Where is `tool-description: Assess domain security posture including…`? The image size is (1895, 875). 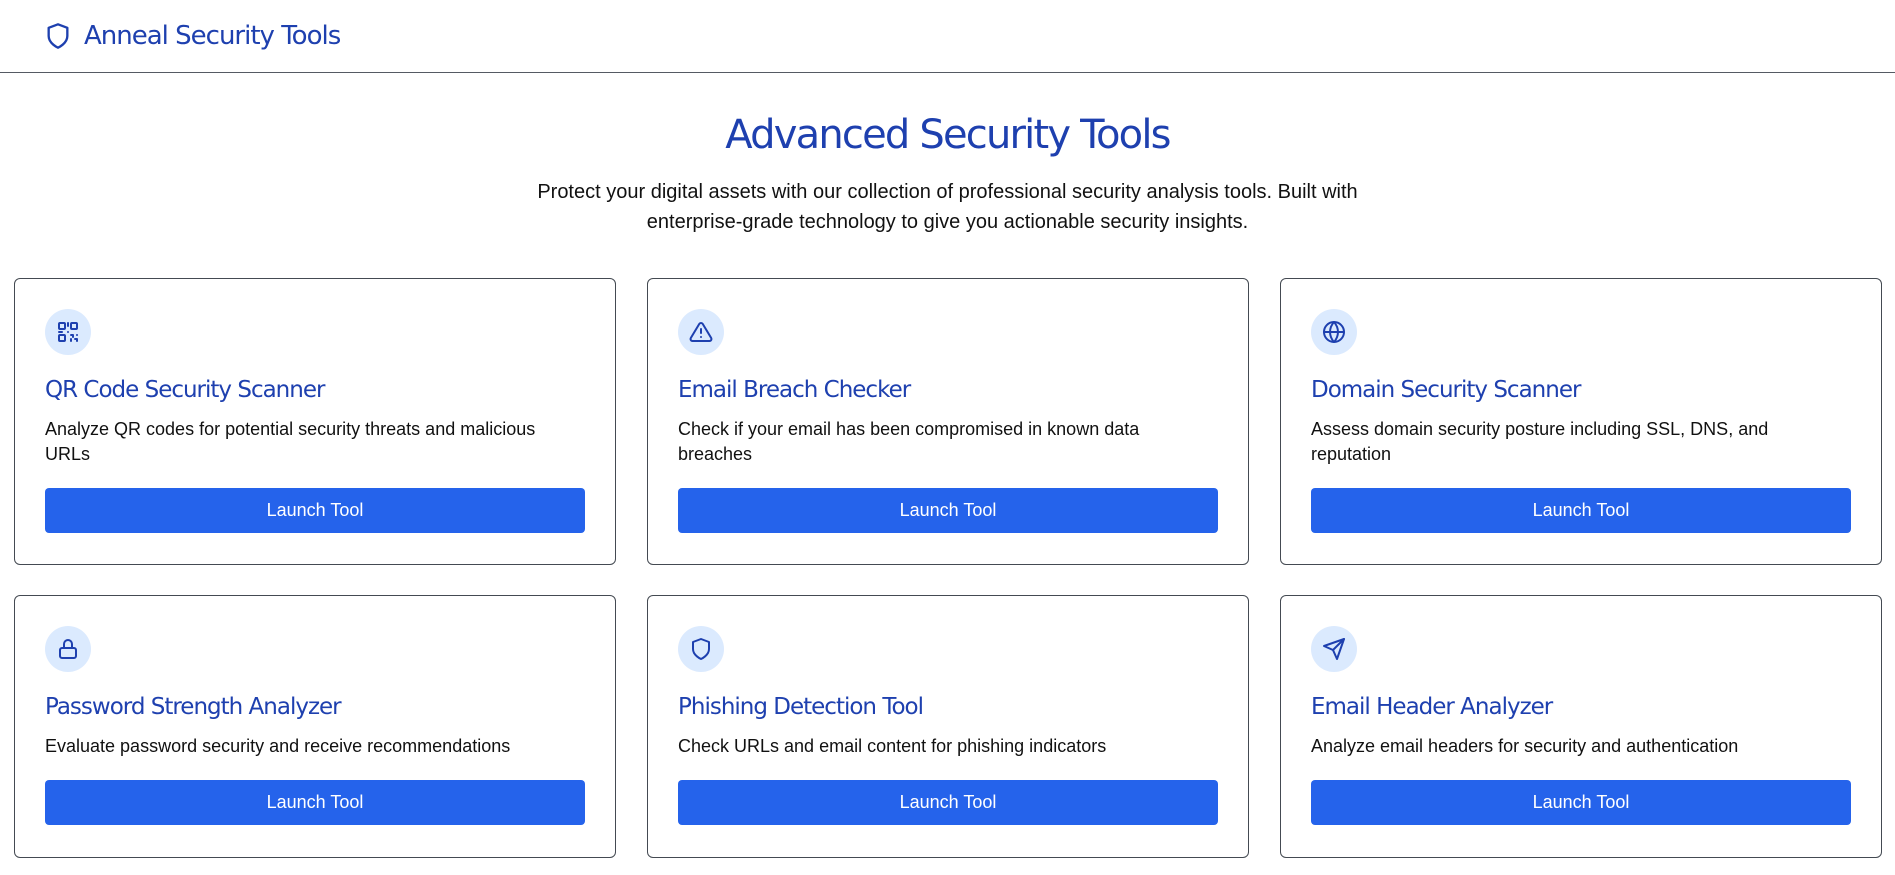 tool-description: Assess domain security posture including… is located at coordinates (1540, 441).